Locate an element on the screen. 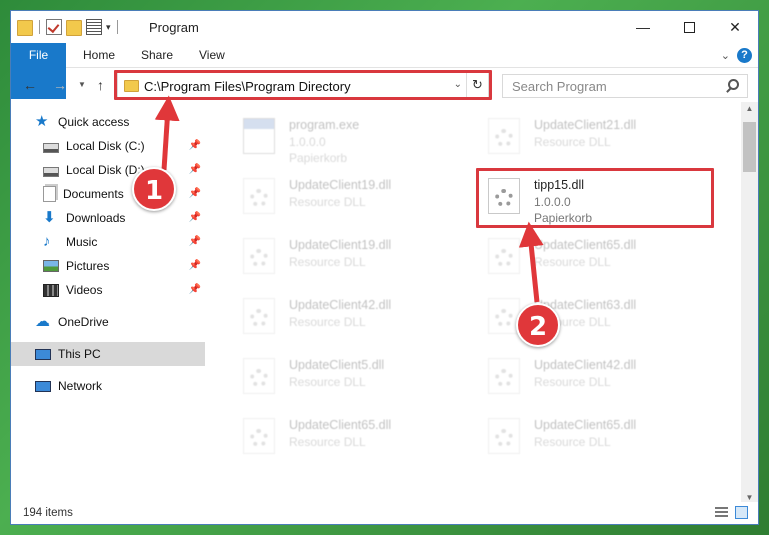 This screenshot has height=535, width=769. expand-ribbon-icon: ⌄ is located at coordinates (725, 55).